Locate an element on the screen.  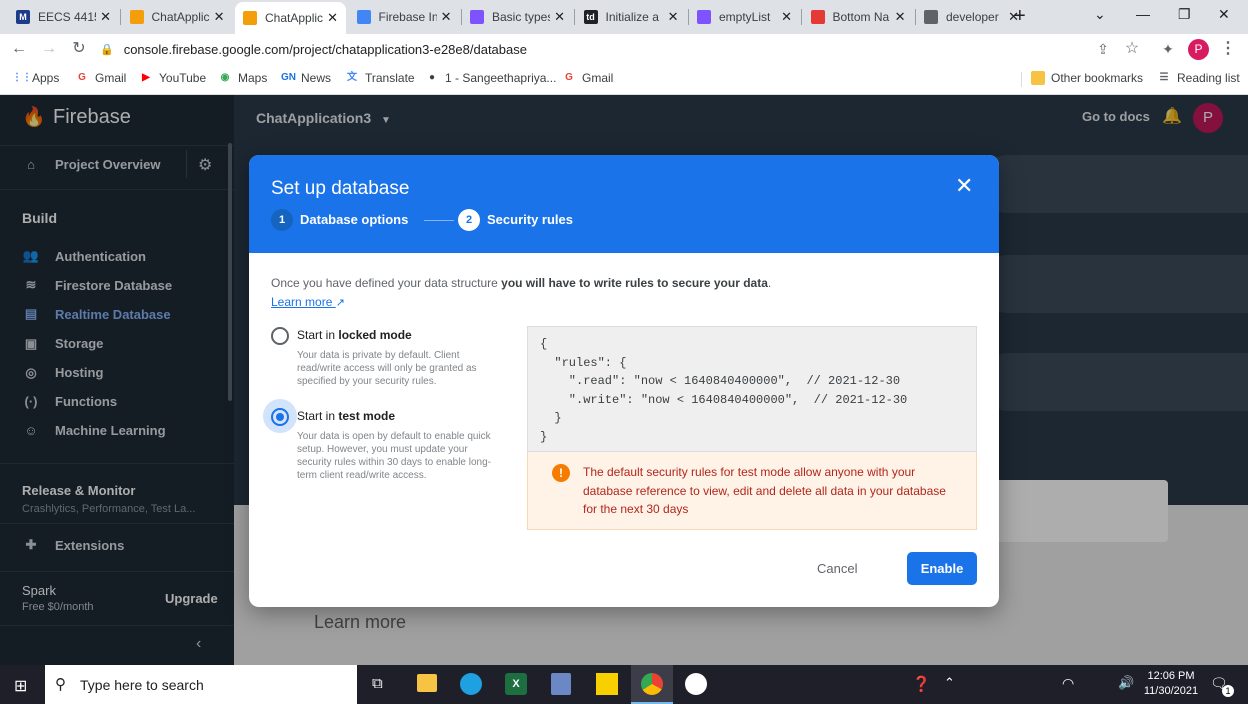
bookmark-item: ◉ Maps is located at coordinates (243, 78).